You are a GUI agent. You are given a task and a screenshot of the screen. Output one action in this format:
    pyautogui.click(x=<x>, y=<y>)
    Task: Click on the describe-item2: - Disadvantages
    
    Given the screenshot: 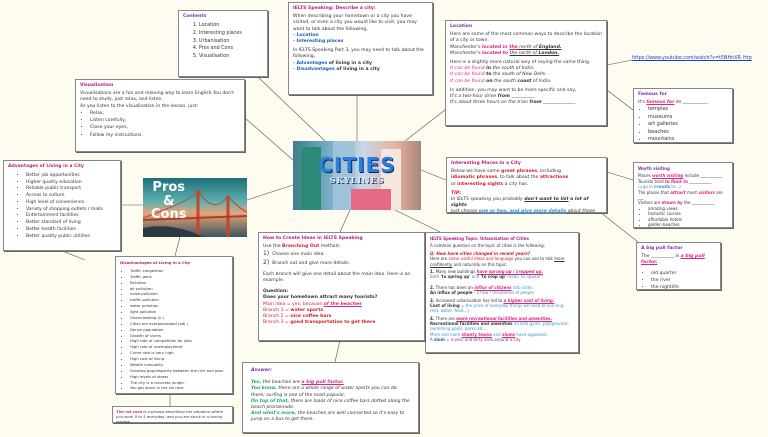 What is the action you would take?
    pyautogui.click(x=314, y=69)
    